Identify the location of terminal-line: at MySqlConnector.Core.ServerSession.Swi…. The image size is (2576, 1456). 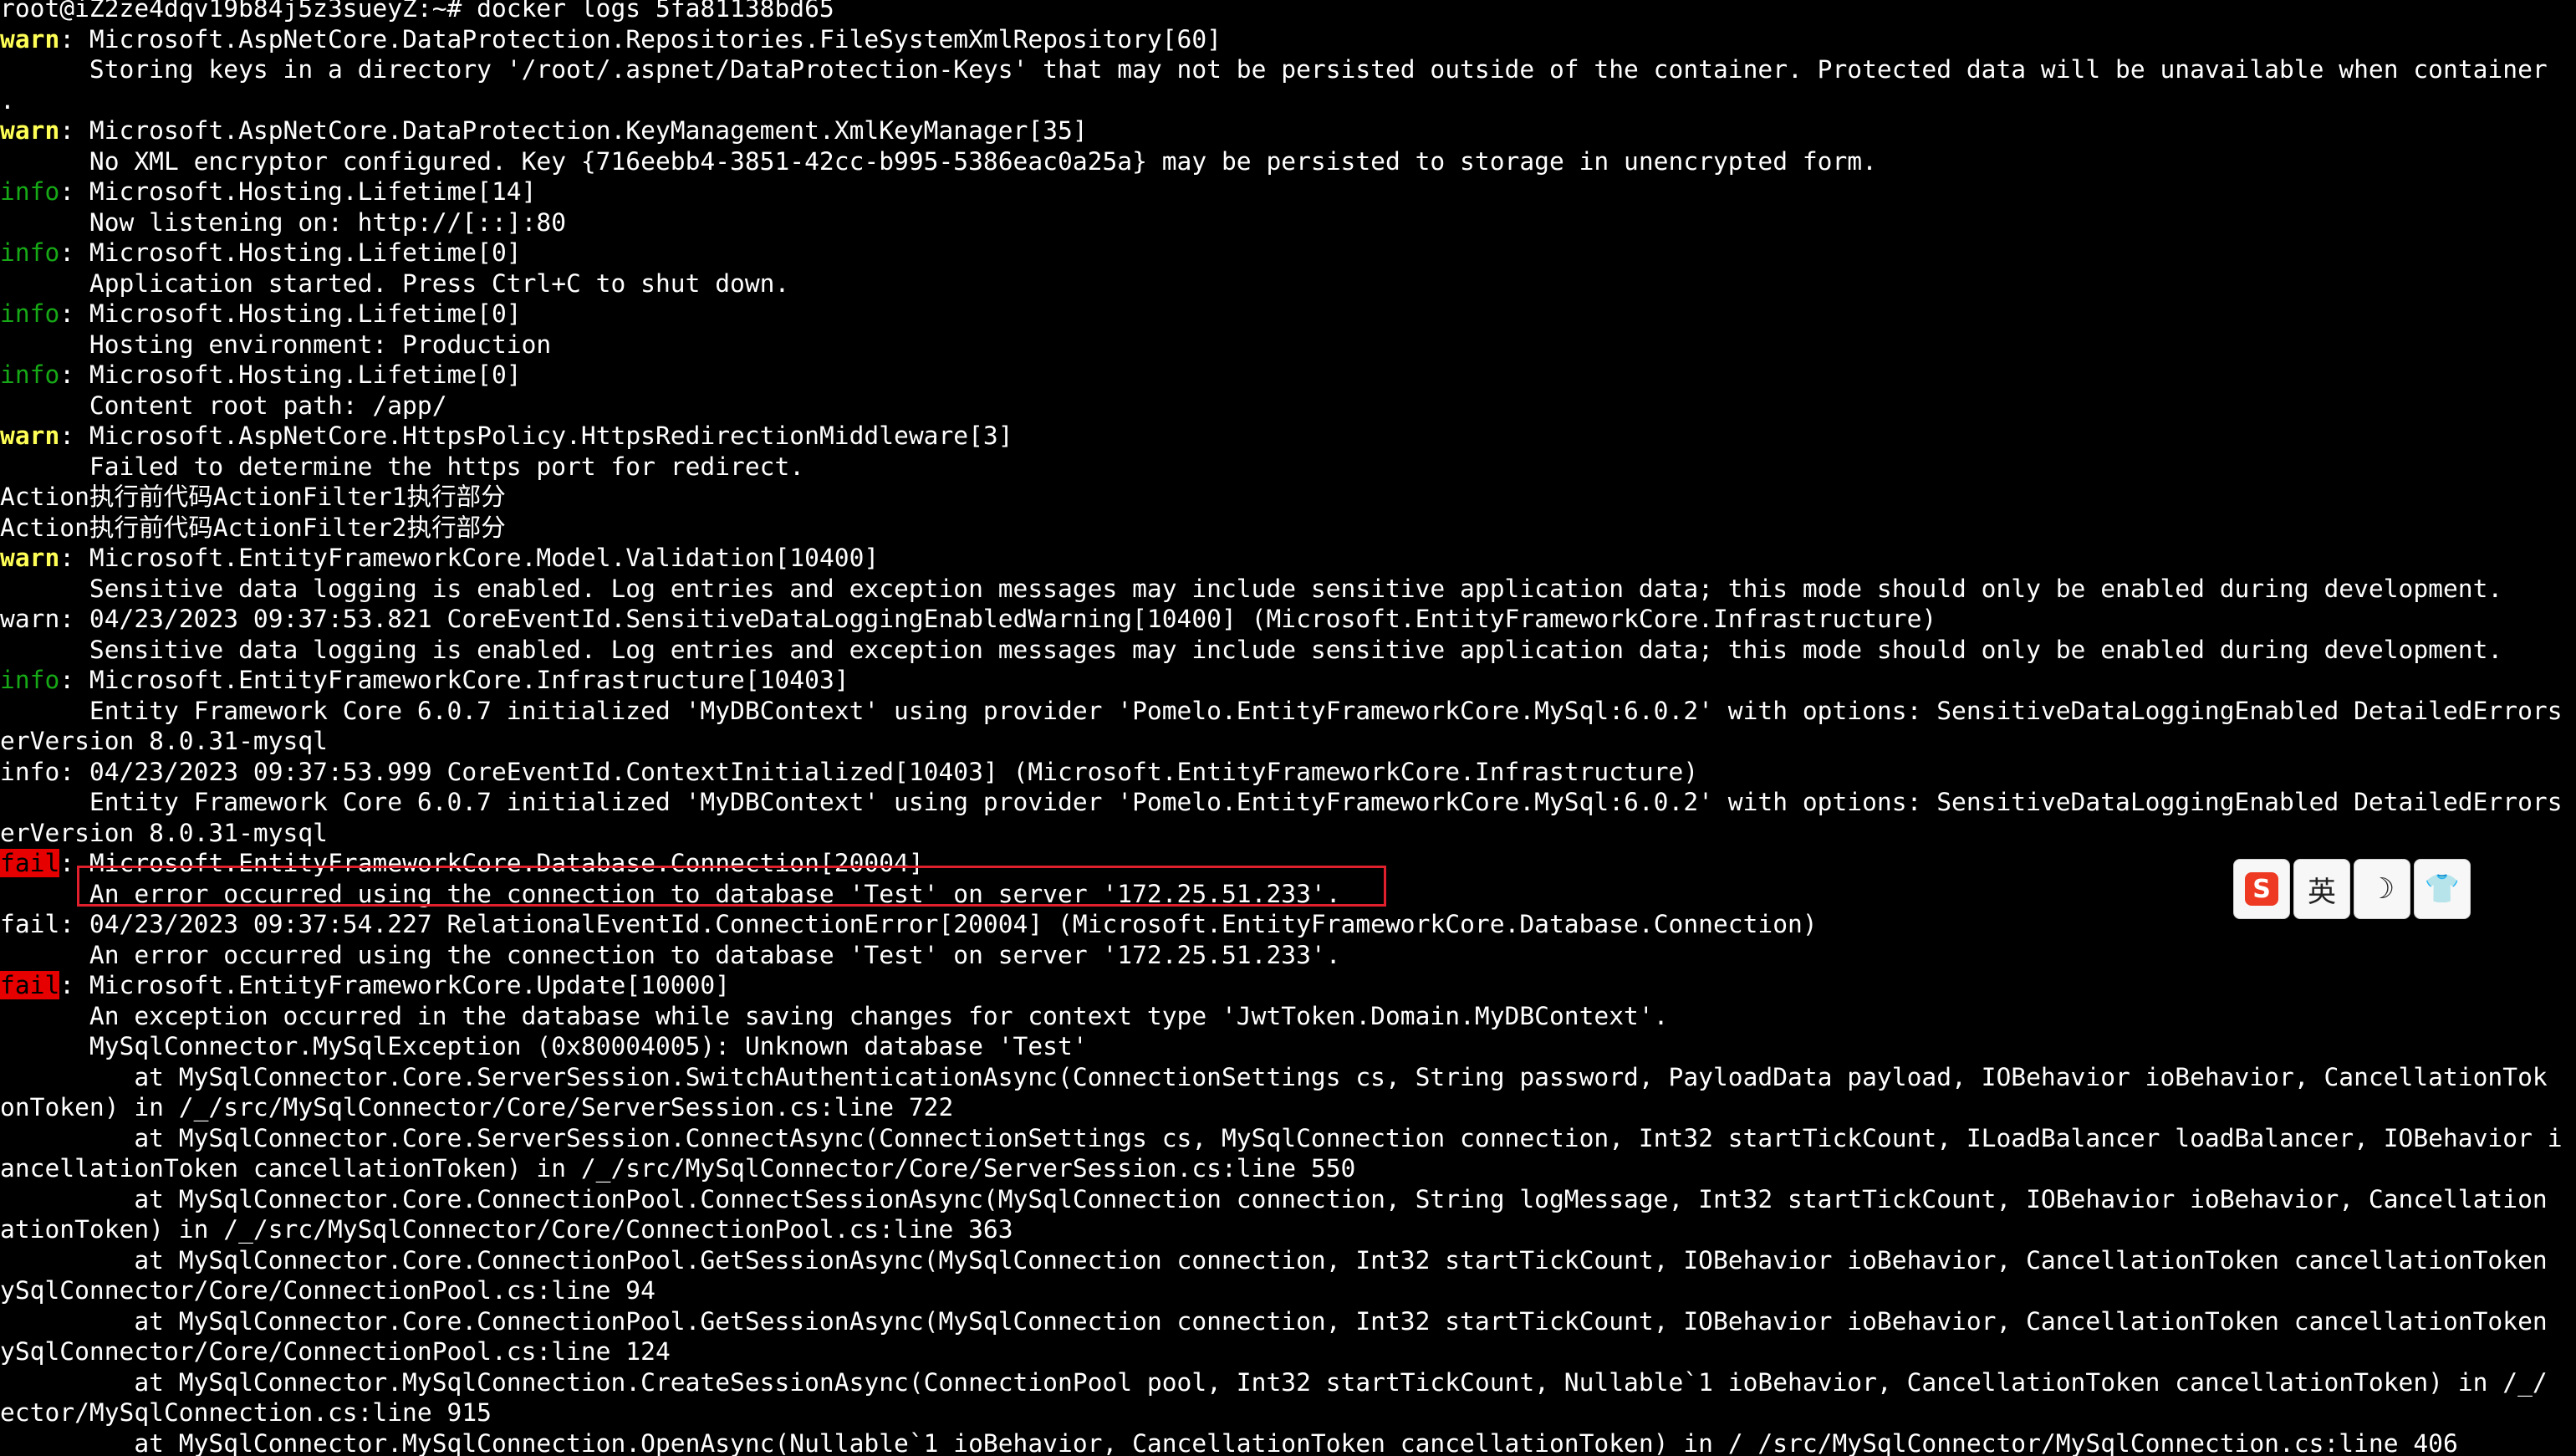
(1274, 1077).